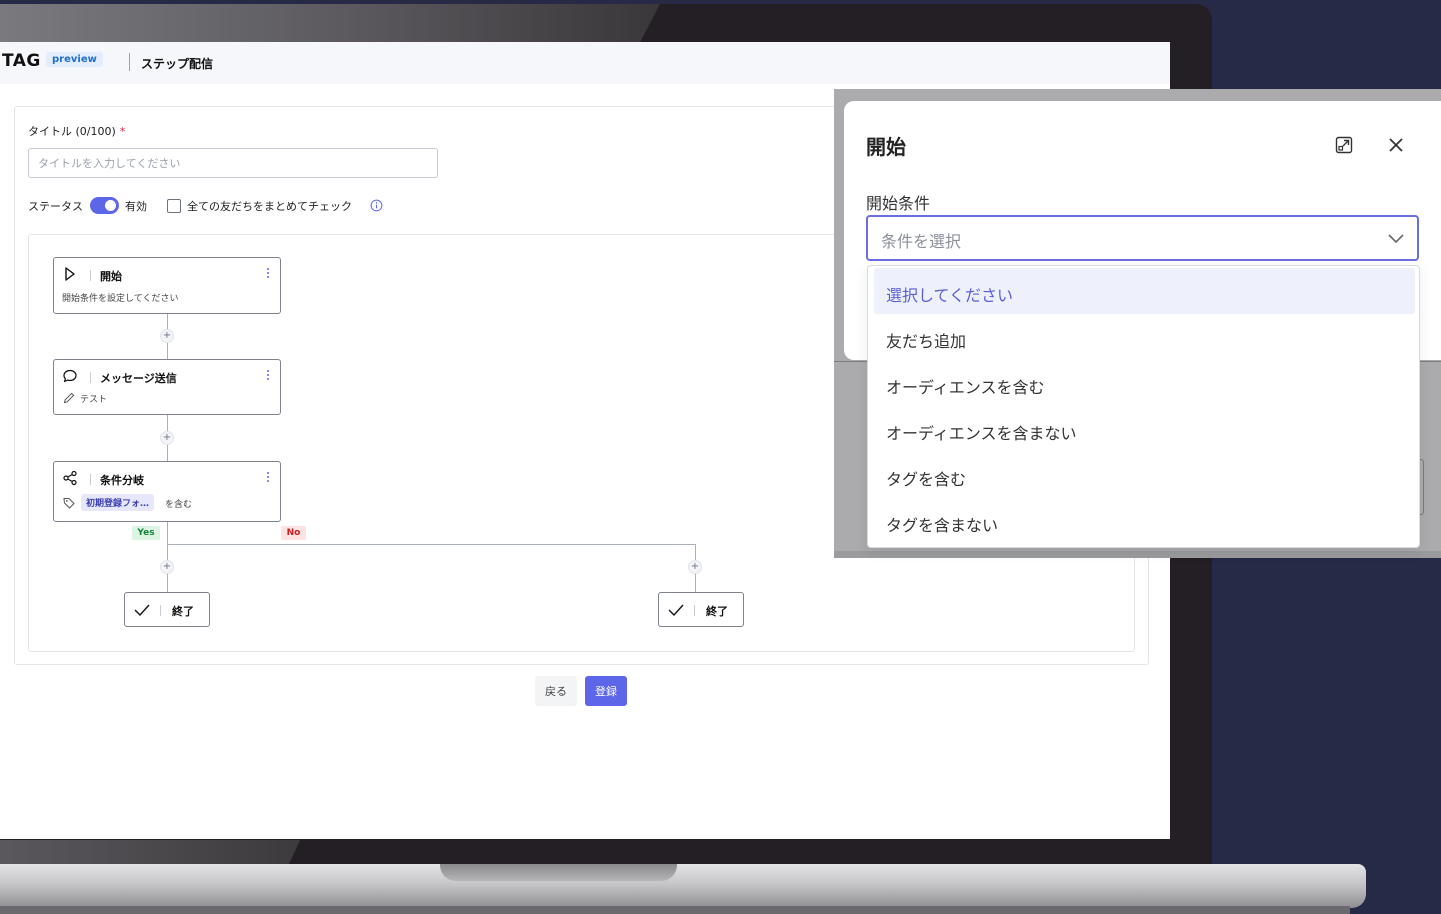  I want to click on node-title: メッセージ送信, so click(138, 378).